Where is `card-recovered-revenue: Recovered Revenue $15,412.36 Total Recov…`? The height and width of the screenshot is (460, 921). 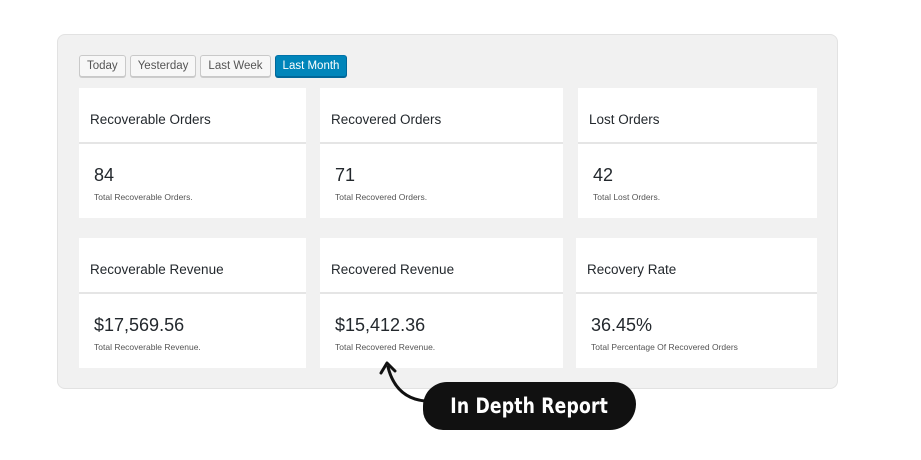
card-recovered-revenue: Recovered Revenue $15,412.36 Total Recov… is located at coordinates (441, 303).